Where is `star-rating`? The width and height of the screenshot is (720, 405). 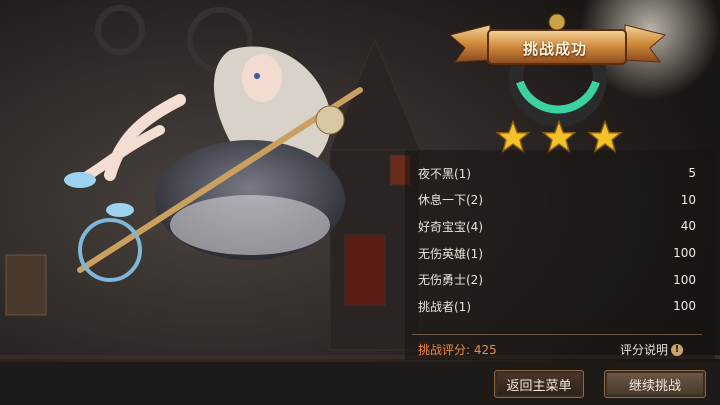 star-rating is located at coordinates (561, 138).